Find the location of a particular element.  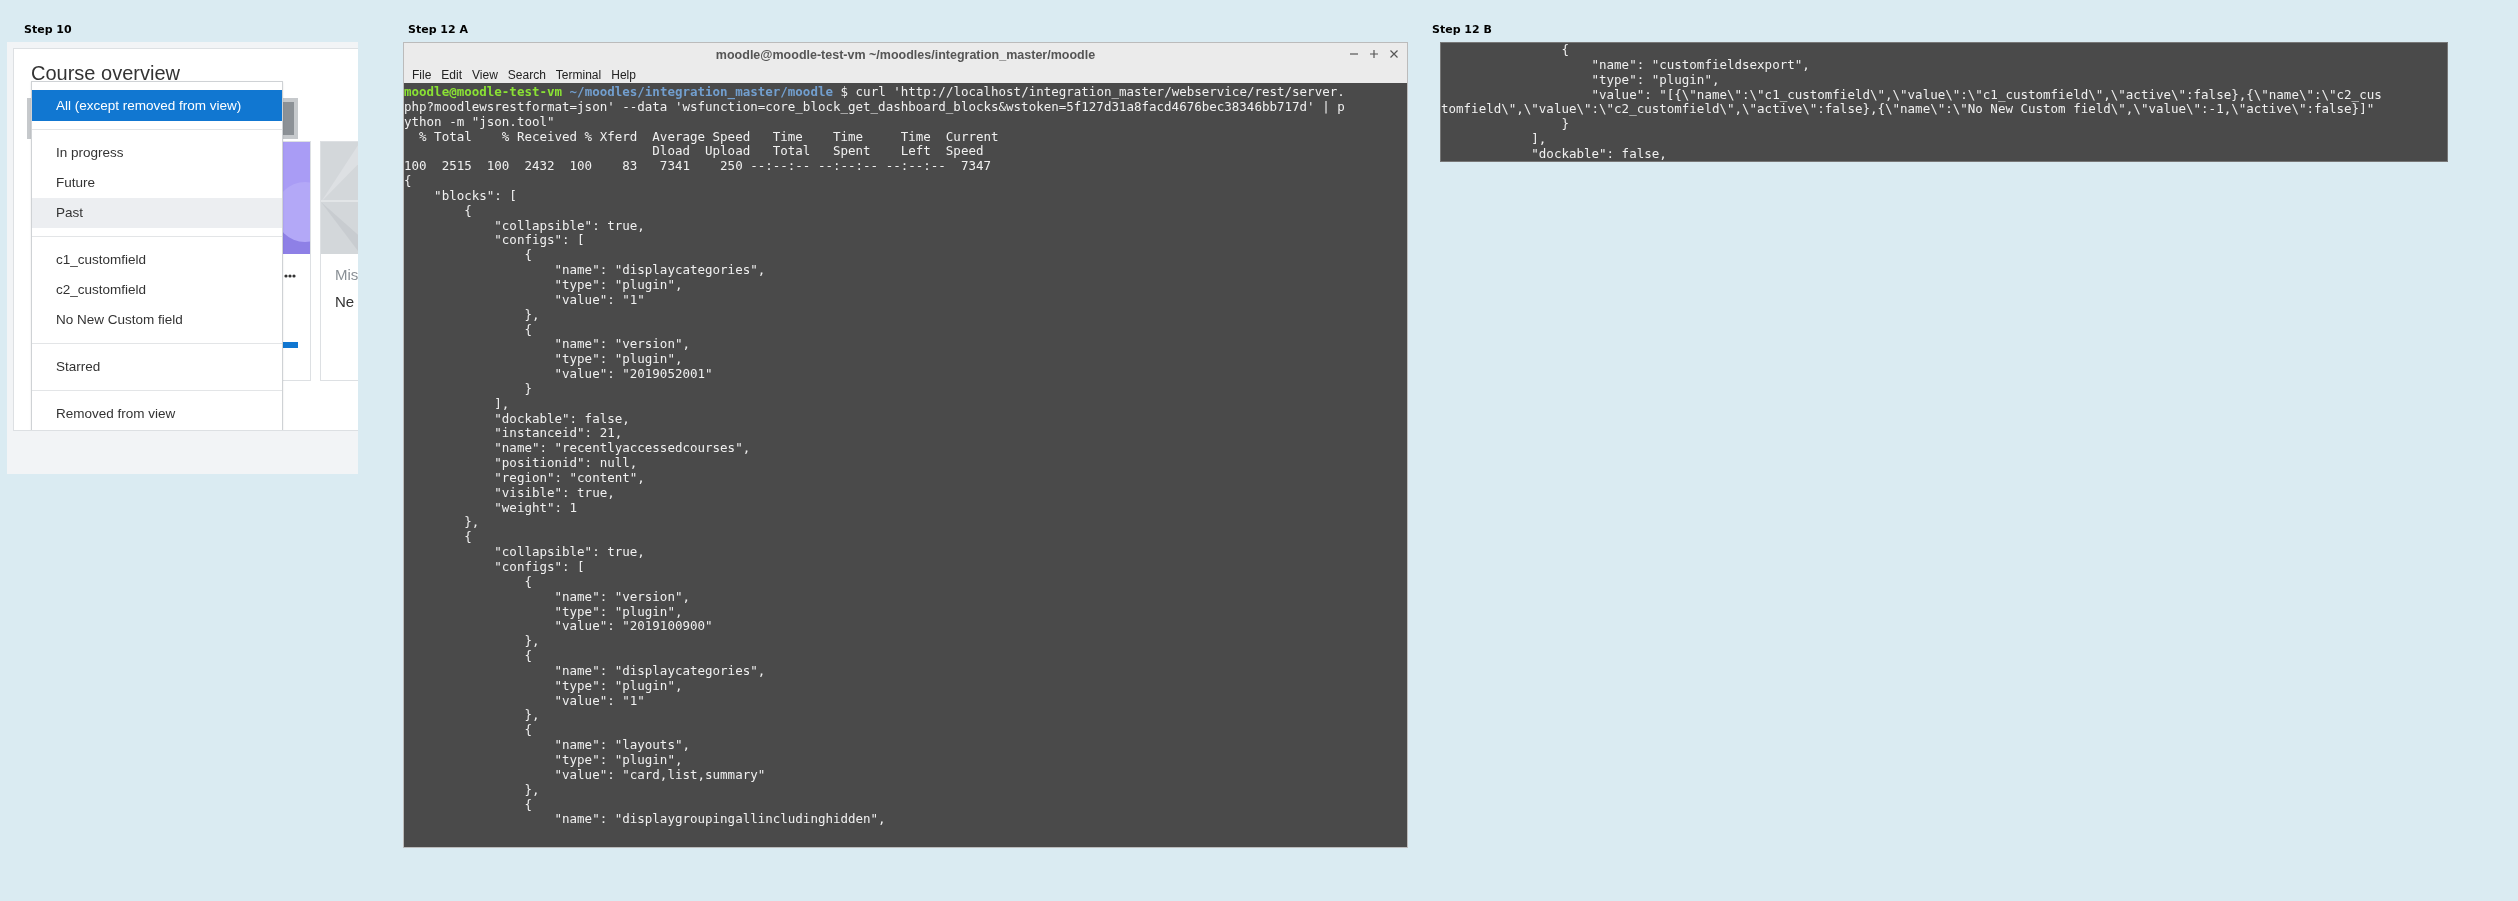

step-label: Step 12 B is located at coordinates (1462, 30).